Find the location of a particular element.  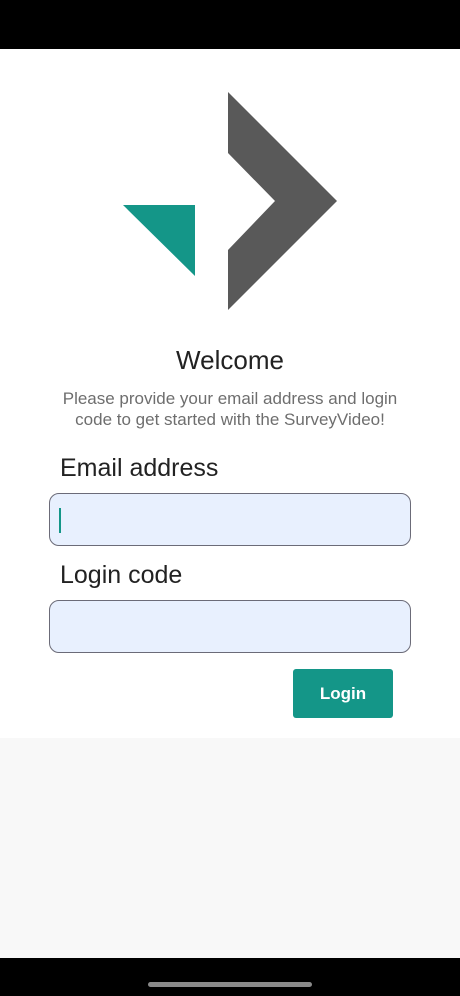

logo-gray-chevron is located at coordinates (282, 201).